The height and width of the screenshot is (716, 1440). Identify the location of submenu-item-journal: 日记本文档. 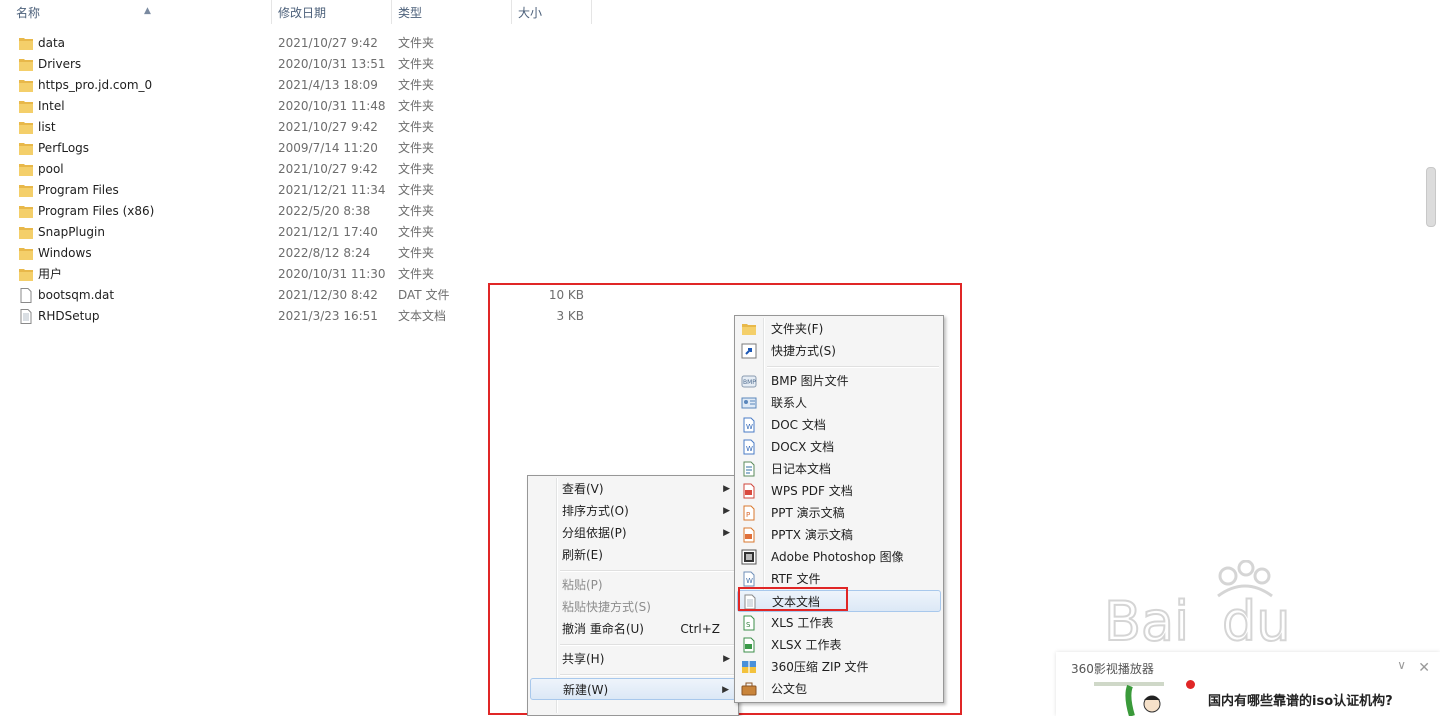
(839, 469).